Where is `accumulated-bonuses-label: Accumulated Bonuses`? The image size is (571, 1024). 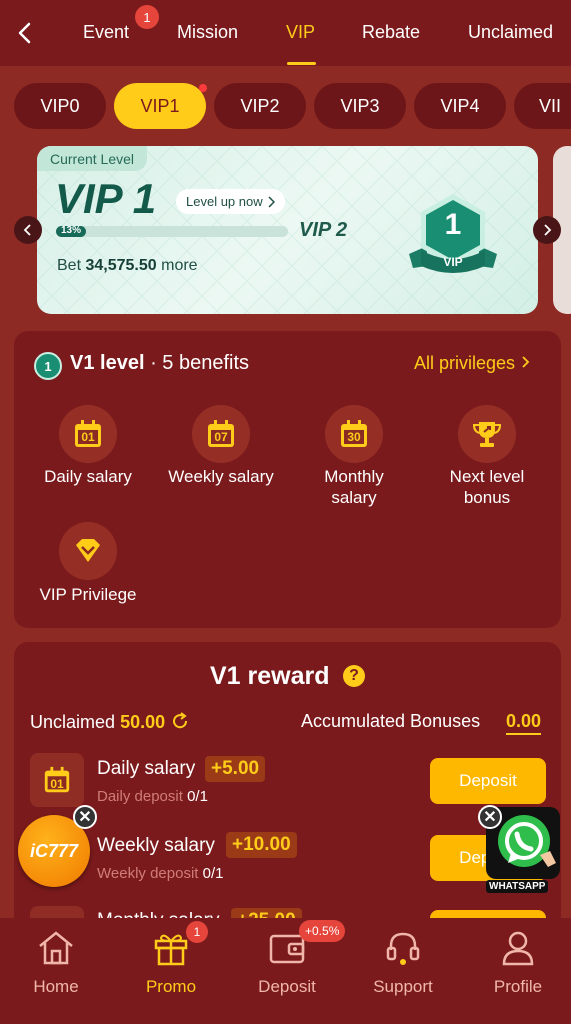
accumulated-bonuses-label: Accumulated Bonuses is located at coordinates (391, 721).